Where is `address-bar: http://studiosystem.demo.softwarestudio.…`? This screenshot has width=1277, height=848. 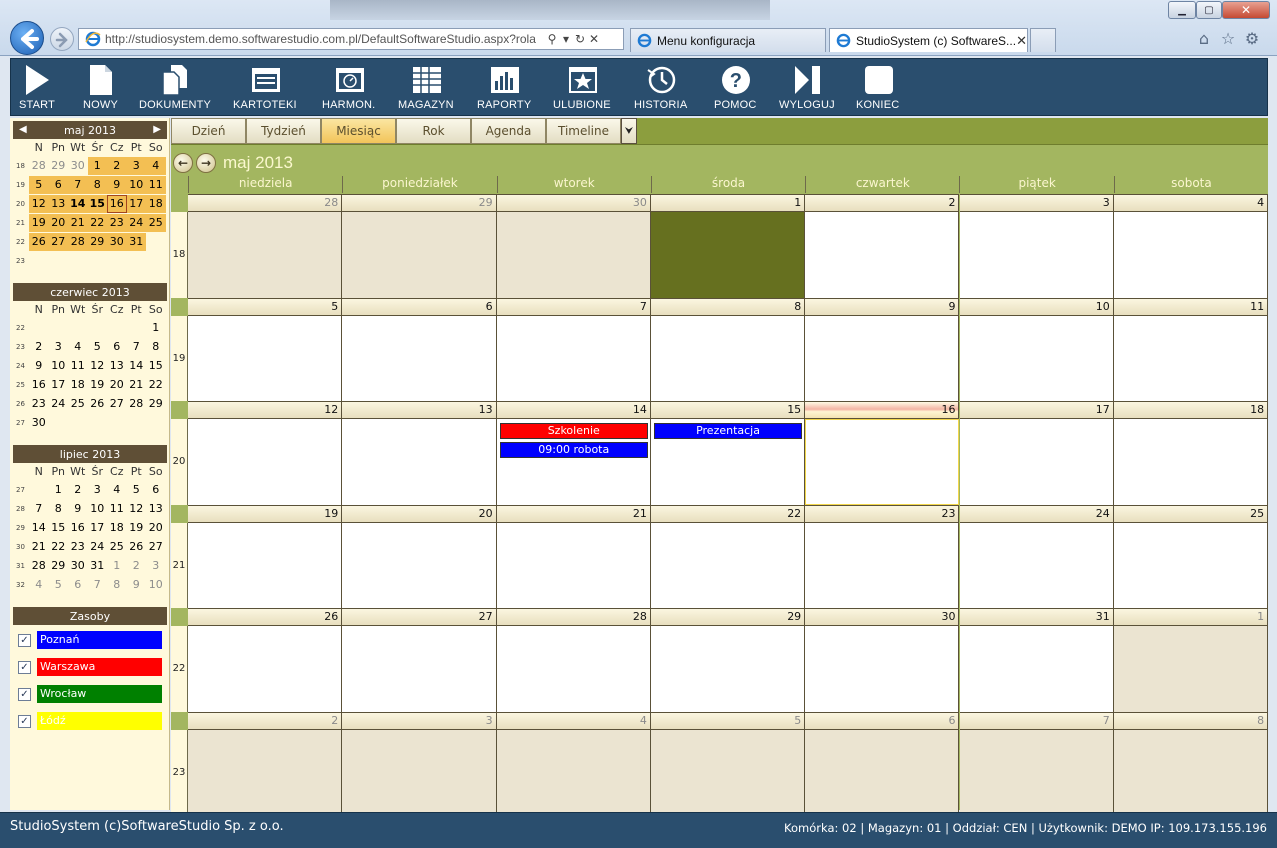 address-bar: http://studiosystem.demo.softwarestudio.… is located at coordinates (351, 39).